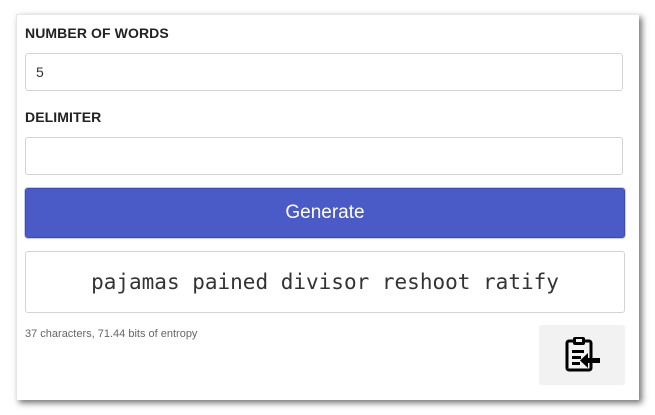  Describe the element at coordinates (325, 282) in the screenshot. I see `passphrase-output: pajamas pained divisor reshoot ratify` at that location.